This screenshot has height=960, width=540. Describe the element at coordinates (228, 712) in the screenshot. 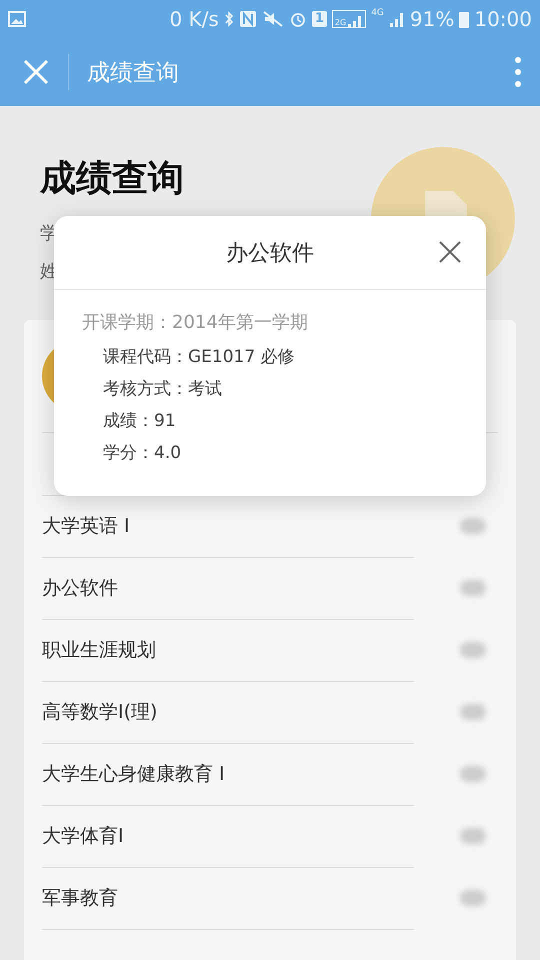

I see `course-name: 高等数学I(理)` at that location.